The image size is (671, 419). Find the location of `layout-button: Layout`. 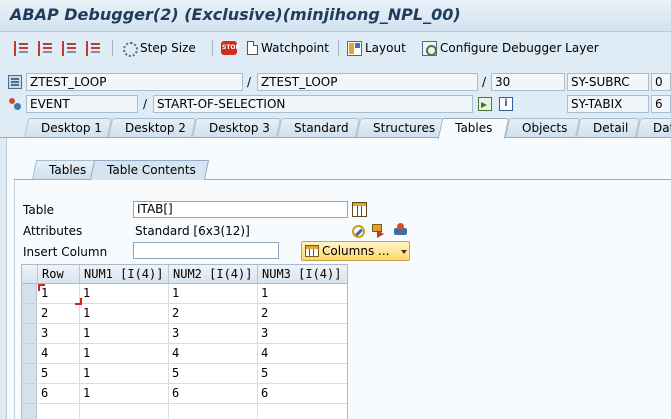

layout-button: Layout is located at coordinates (376, 48).